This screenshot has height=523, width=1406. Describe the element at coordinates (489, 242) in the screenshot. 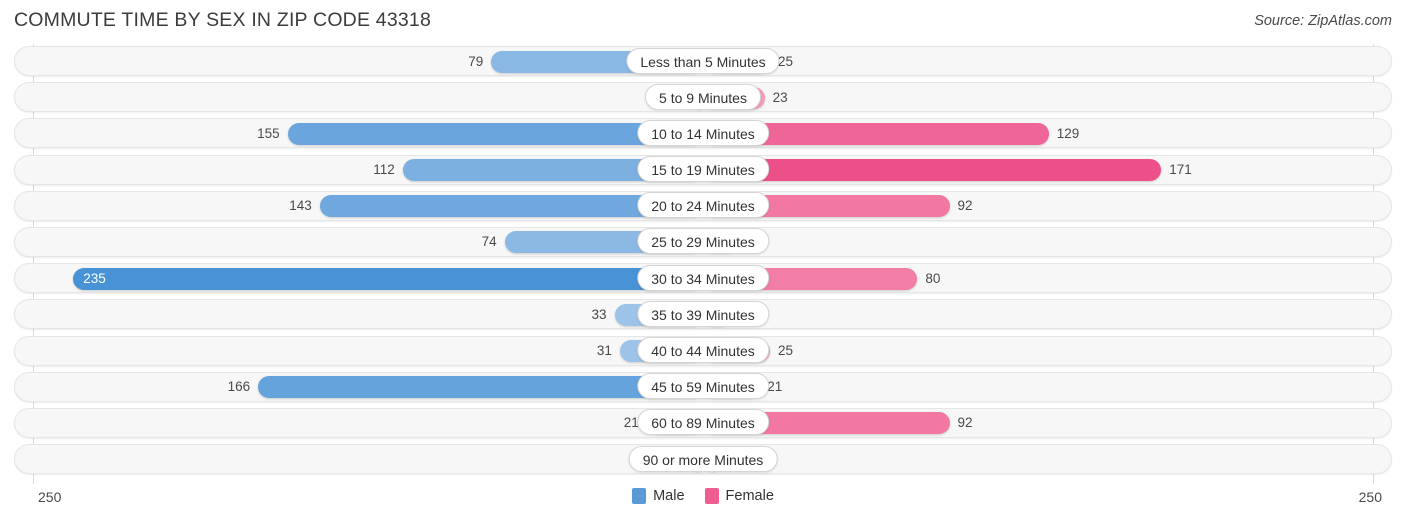

I see `value-label-male: 74` at that location.